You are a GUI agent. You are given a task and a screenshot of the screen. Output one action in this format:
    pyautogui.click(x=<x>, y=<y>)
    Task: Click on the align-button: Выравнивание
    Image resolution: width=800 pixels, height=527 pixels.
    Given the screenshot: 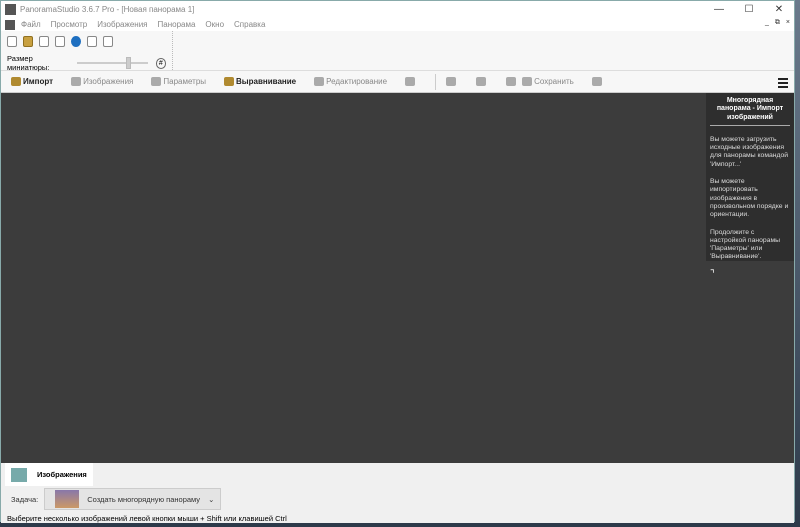 What is the action you would take?
    pyautogui.click(x=260, y=81)
    